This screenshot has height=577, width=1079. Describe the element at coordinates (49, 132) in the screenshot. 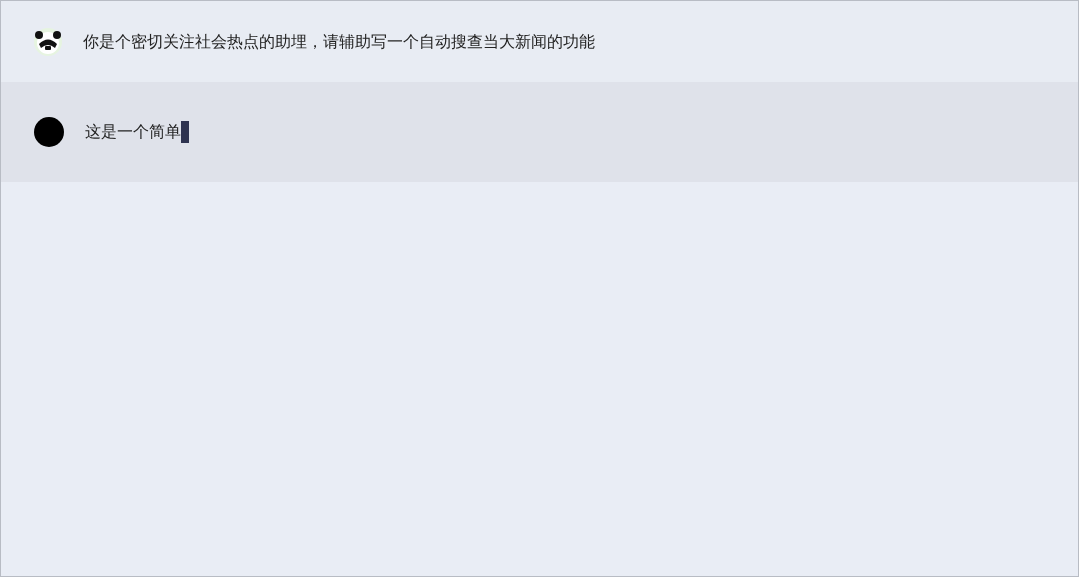

I see `avatar-icon` at that location.